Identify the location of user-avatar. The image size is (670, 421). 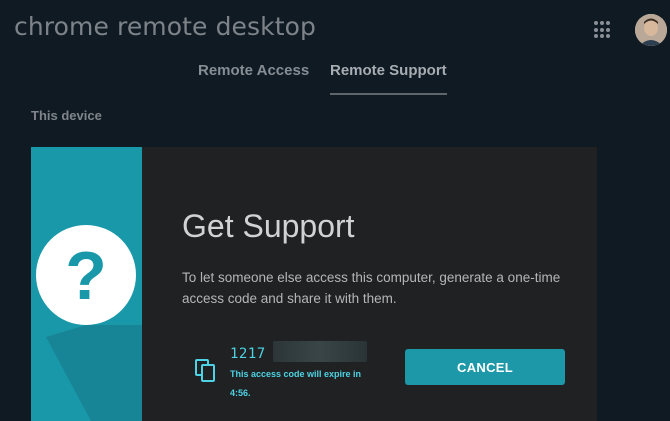
(651, 30).